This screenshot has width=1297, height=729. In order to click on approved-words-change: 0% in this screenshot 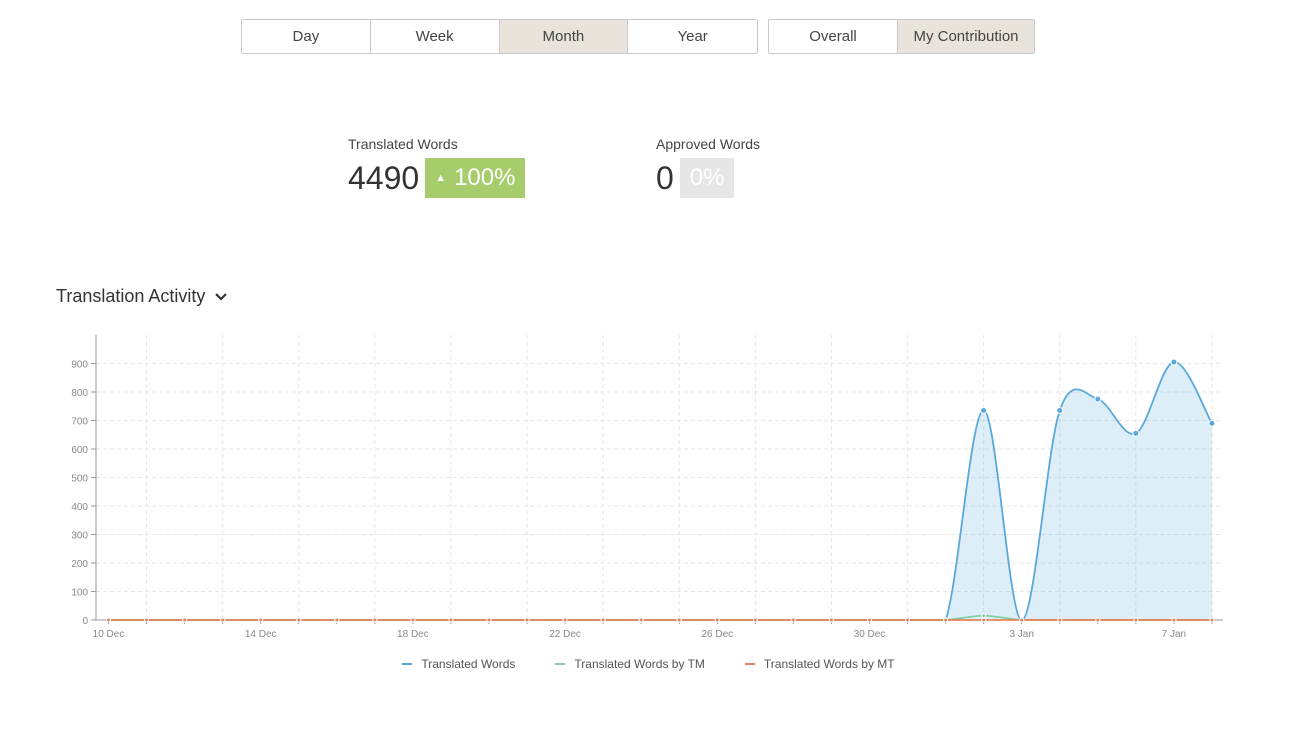, I will do `click(707, 177)`.